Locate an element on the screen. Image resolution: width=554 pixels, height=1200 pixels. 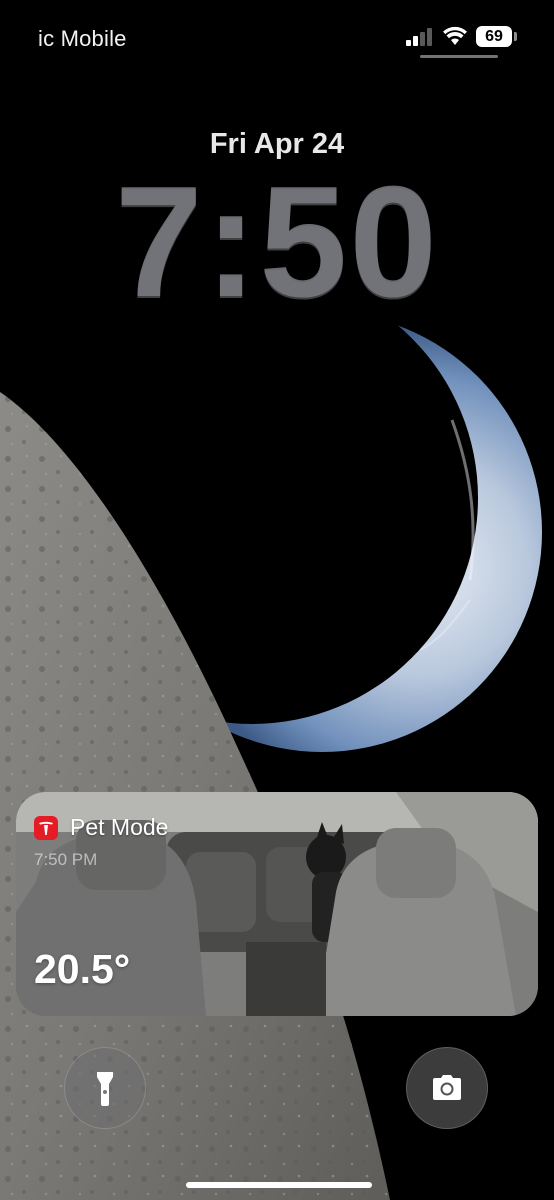
widget-title: Pet Mode is located at coordinates (119, 827).